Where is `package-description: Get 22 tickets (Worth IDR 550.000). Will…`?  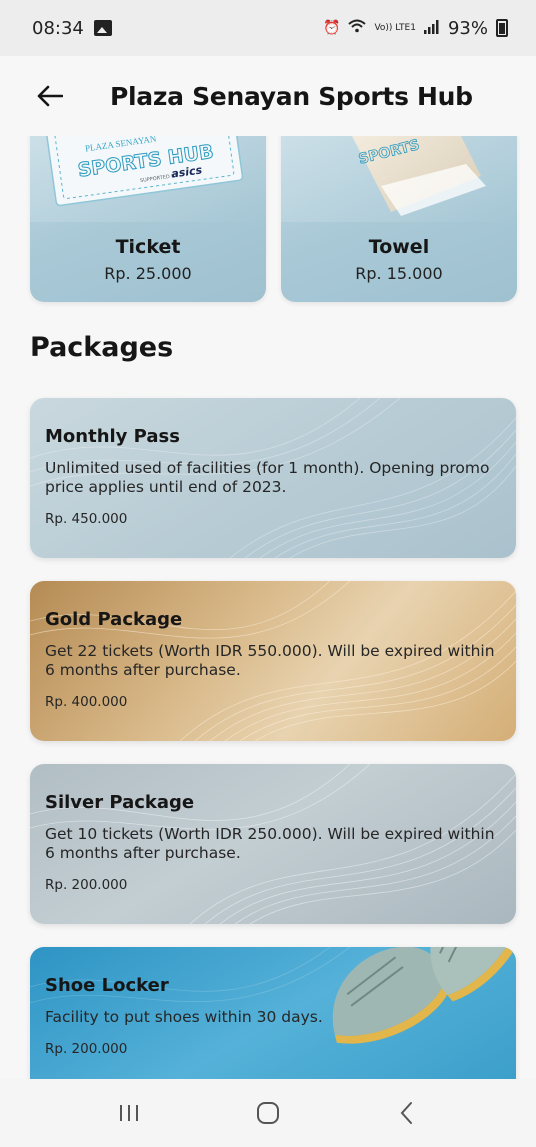 package-description: Get 22 tickets (Worth IDR 550.000). Will… is located at coordinates (270, 660).